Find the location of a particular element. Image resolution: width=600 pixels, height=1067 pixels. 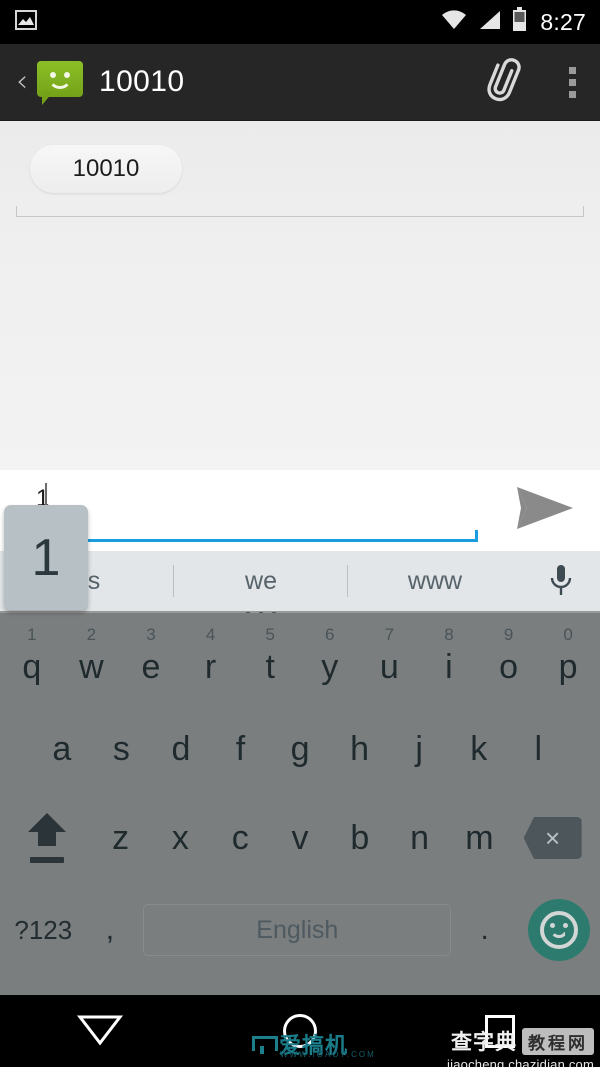

send-button is located at coordinates (545, 510).